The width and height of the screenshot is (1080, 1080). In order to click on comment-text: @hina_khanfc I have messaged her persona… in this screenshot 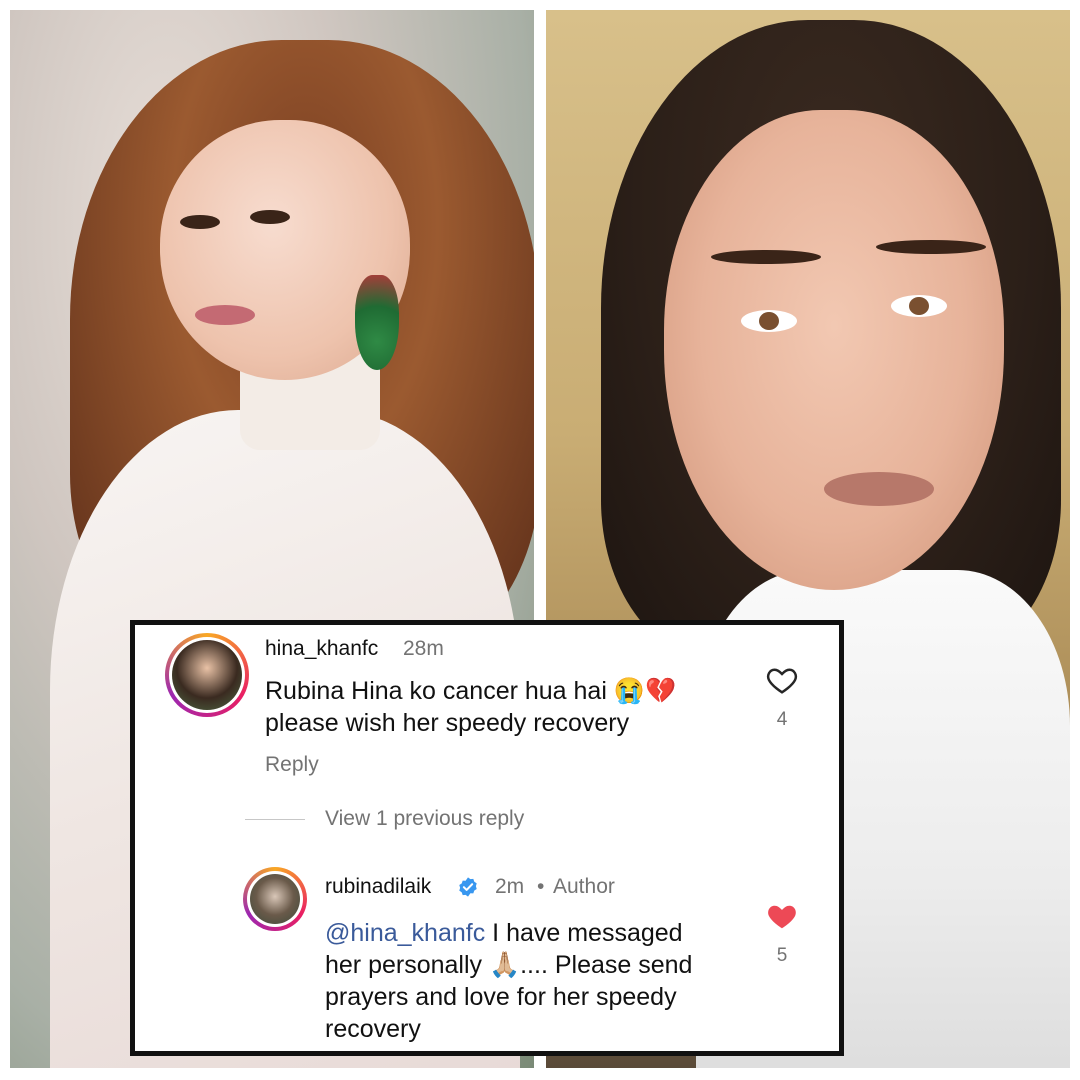, I will do `click(525, 981)`.